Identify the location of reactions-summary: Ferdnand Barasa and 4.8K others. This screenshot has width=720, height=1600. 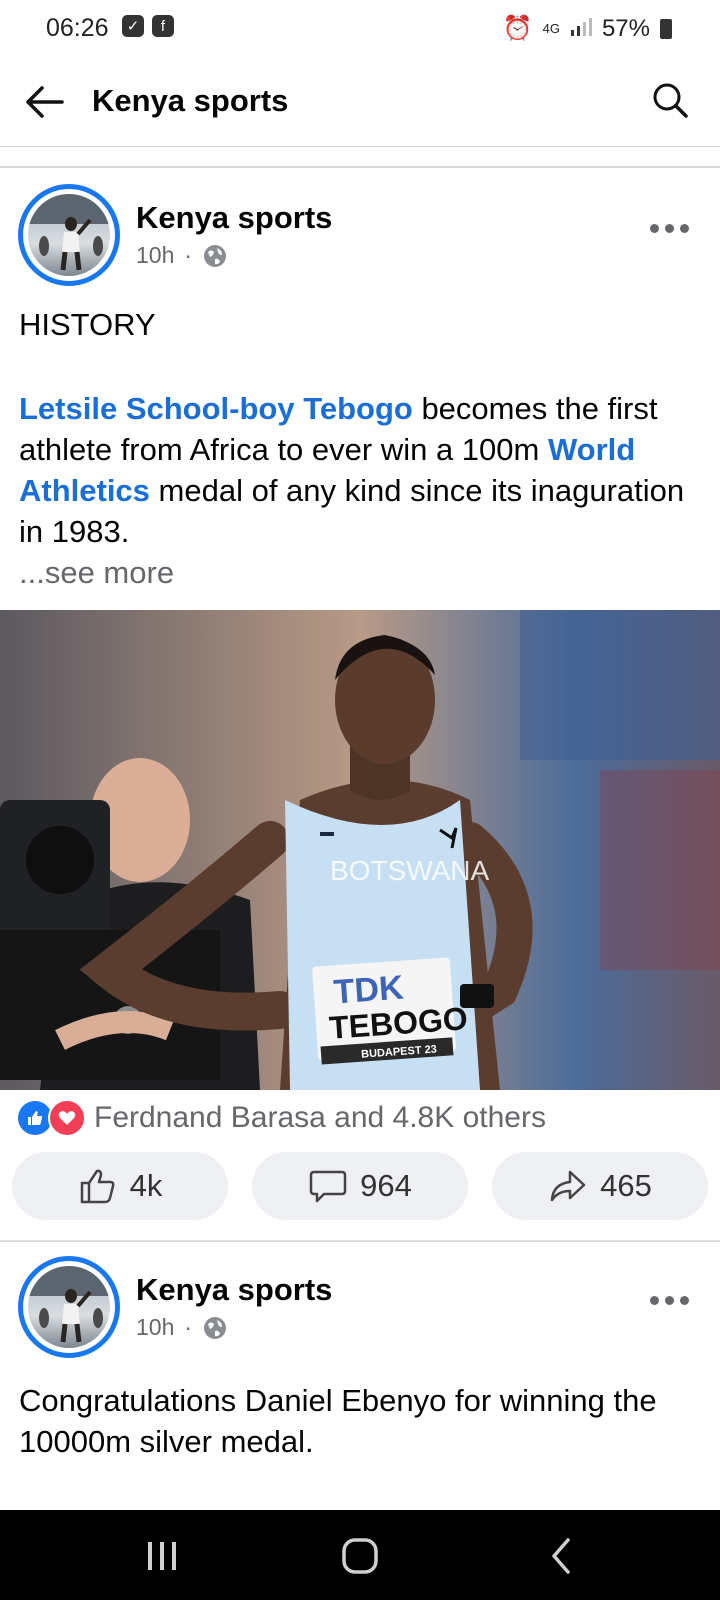
(281, 1118).